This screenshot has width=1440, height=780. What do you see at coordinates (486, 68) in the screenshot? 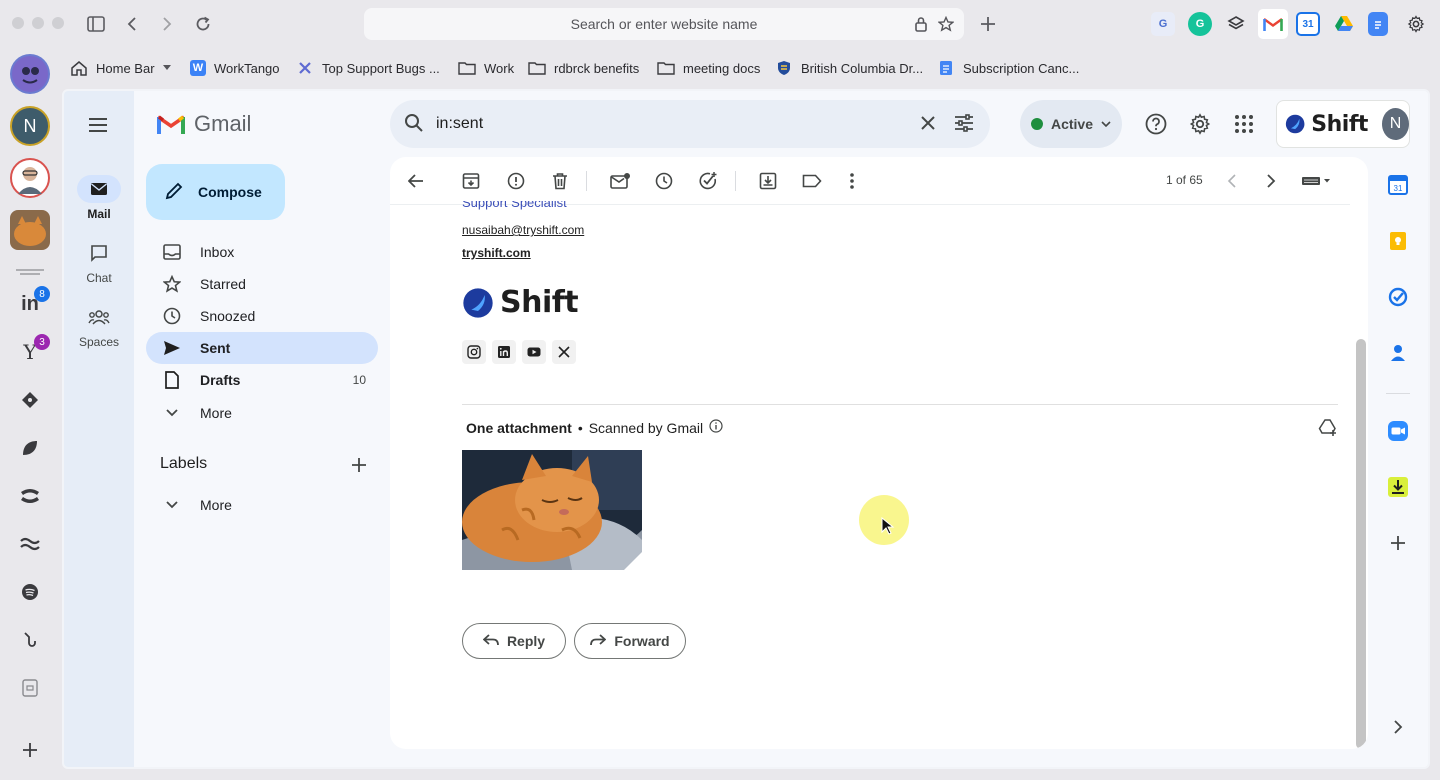
I see `bookmark-work: Work` at bounding box center [486, 68].